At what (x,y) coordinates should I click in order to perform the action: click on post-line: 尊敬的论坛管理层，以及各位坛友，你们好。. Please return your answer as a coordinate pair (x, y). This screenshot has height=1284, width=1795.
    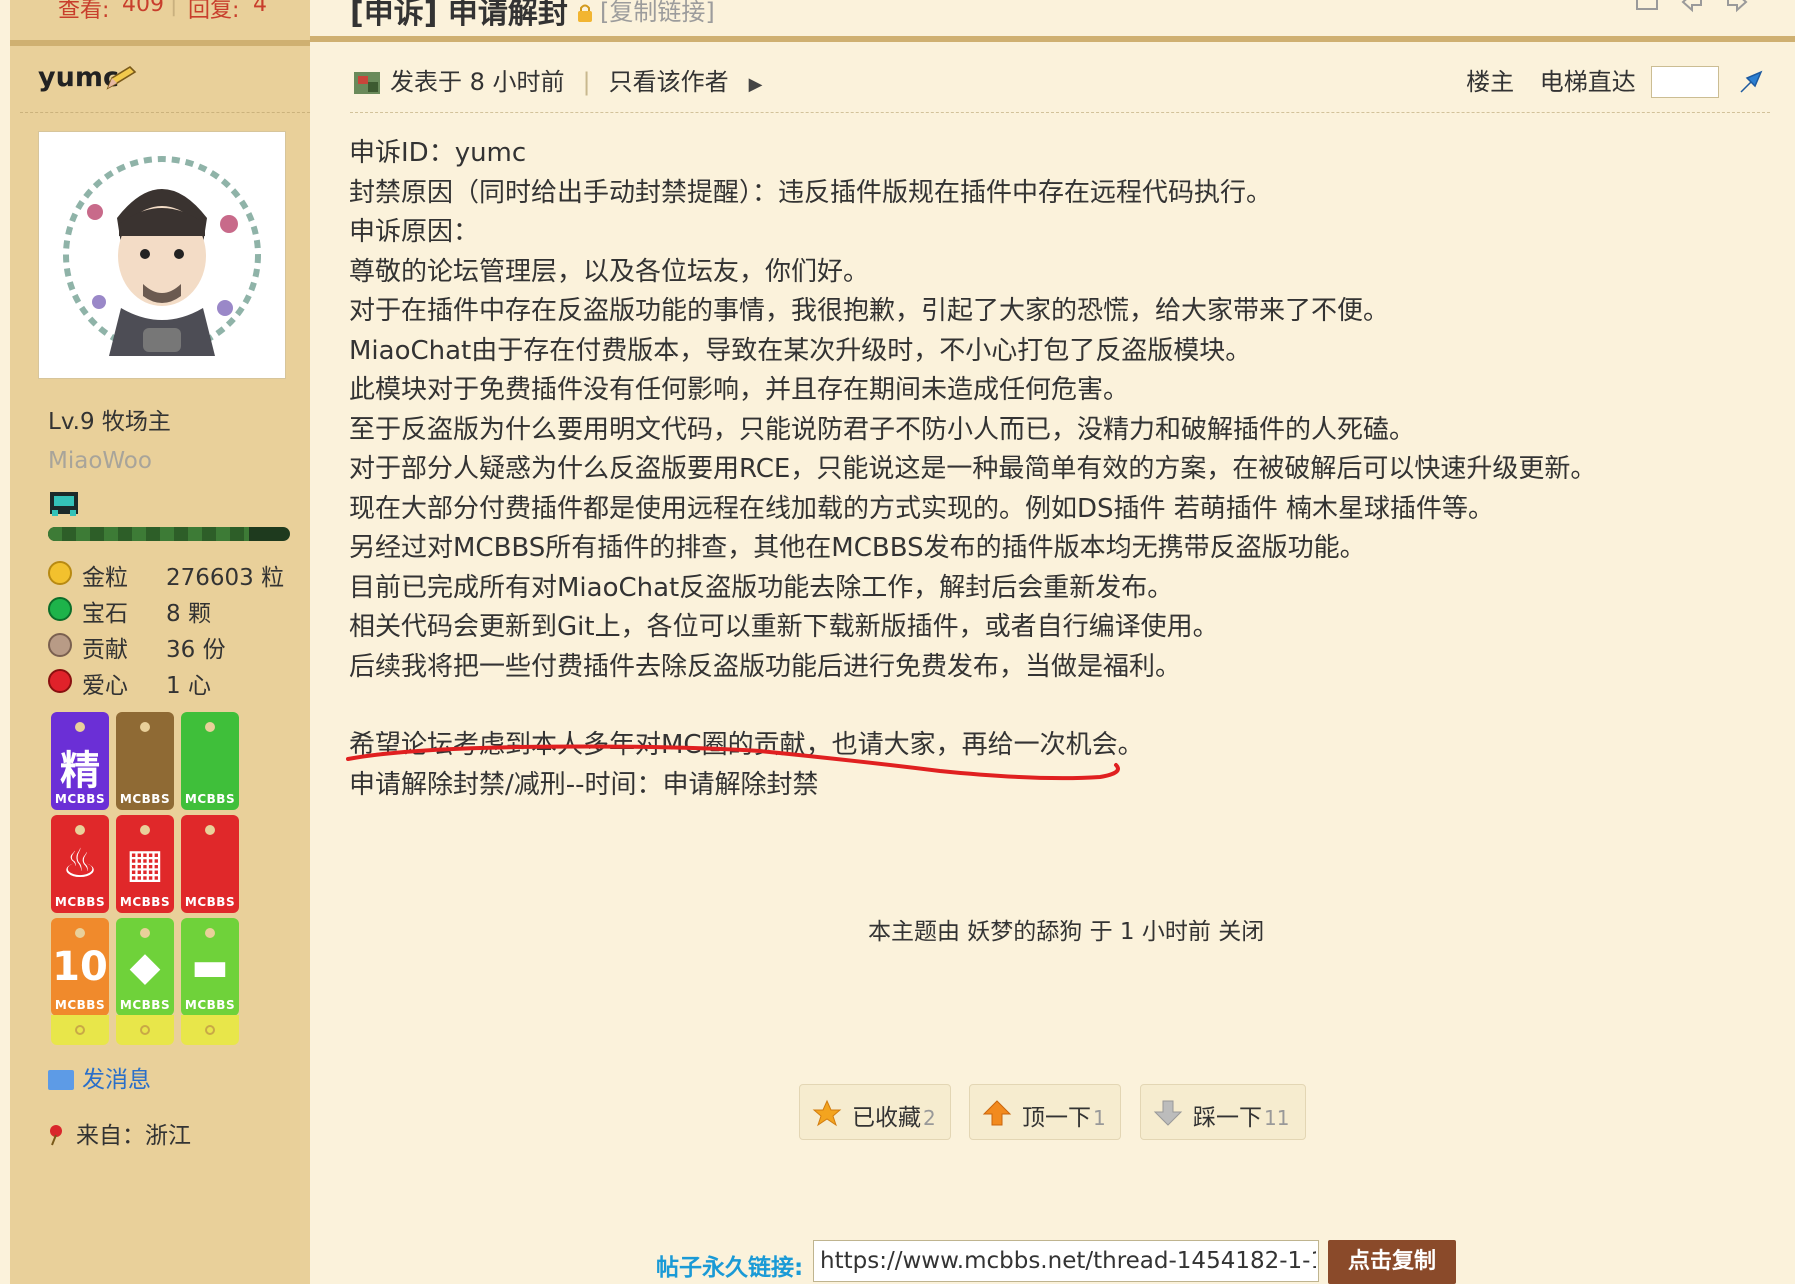
    Looking at the image, I should click on (609, 271).